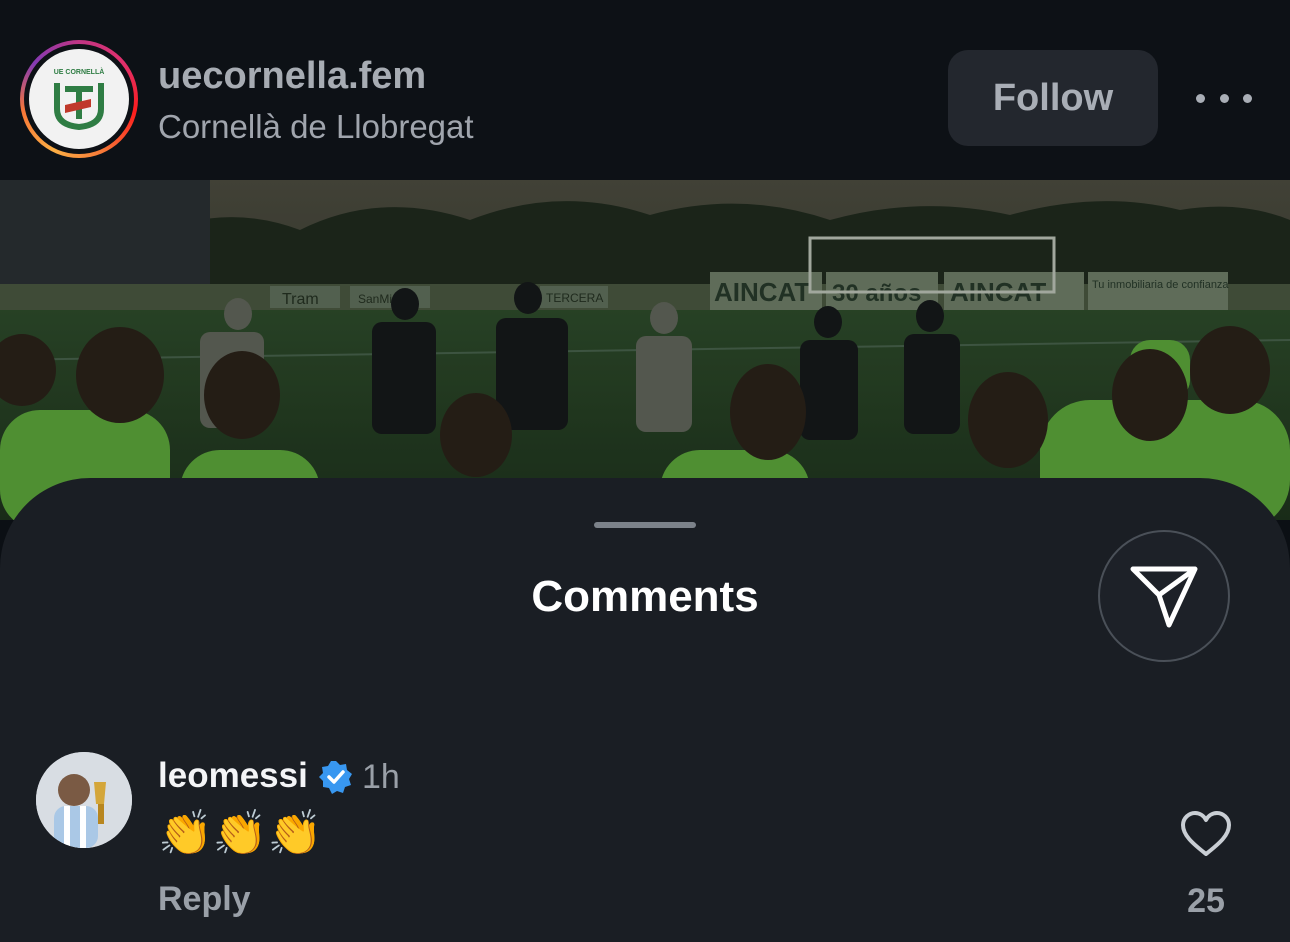 This screenshot has width=1290, height=942. I want to click on verified-badge-icon, so click(335, 777).